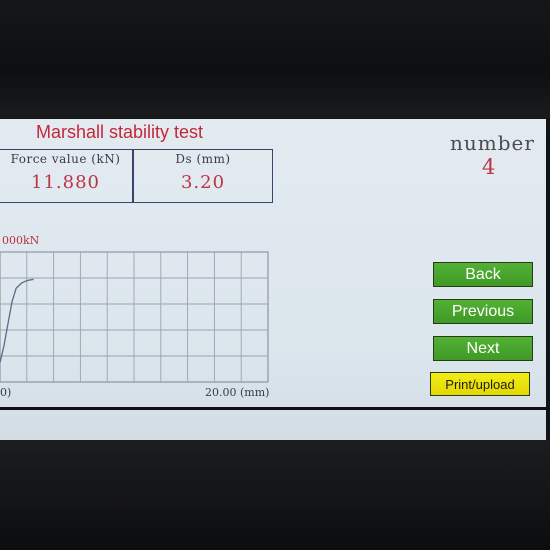  I want to click on chart-series-line, so click(17, 320).